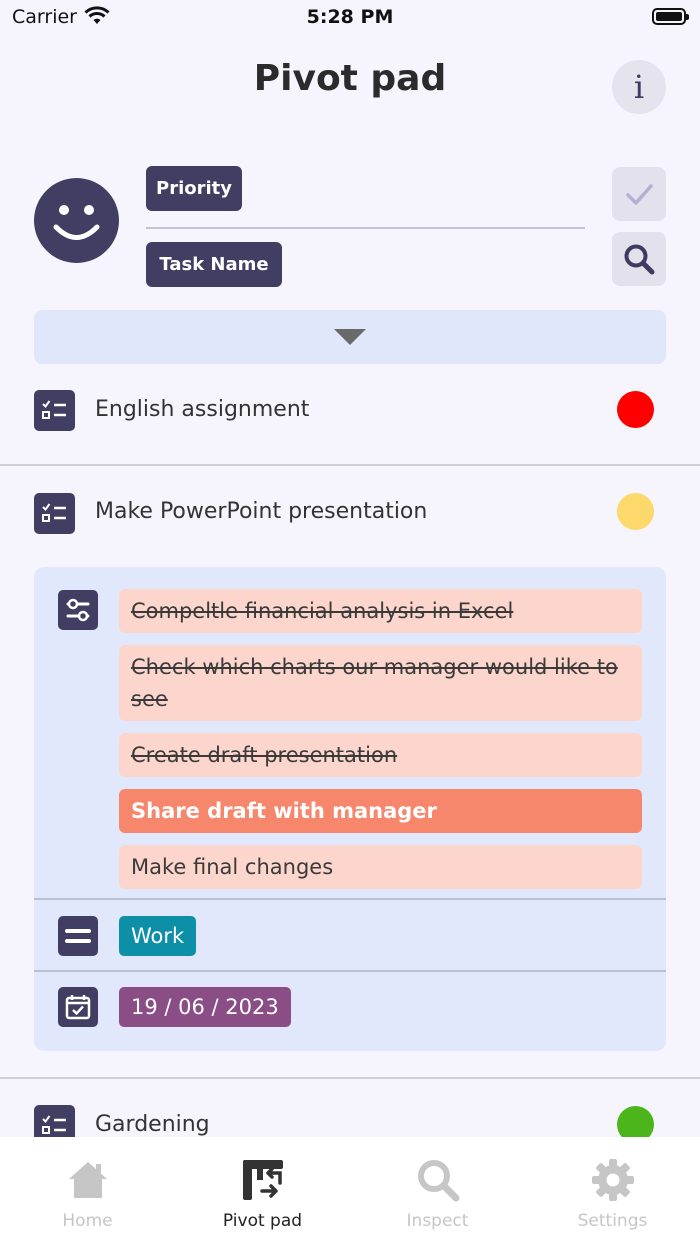 The height and width of the screenshot is (1244, 700). Describe the element at coordinates (350, 78) in the screenshot. I see `page-title: Pivot pad` at that location.